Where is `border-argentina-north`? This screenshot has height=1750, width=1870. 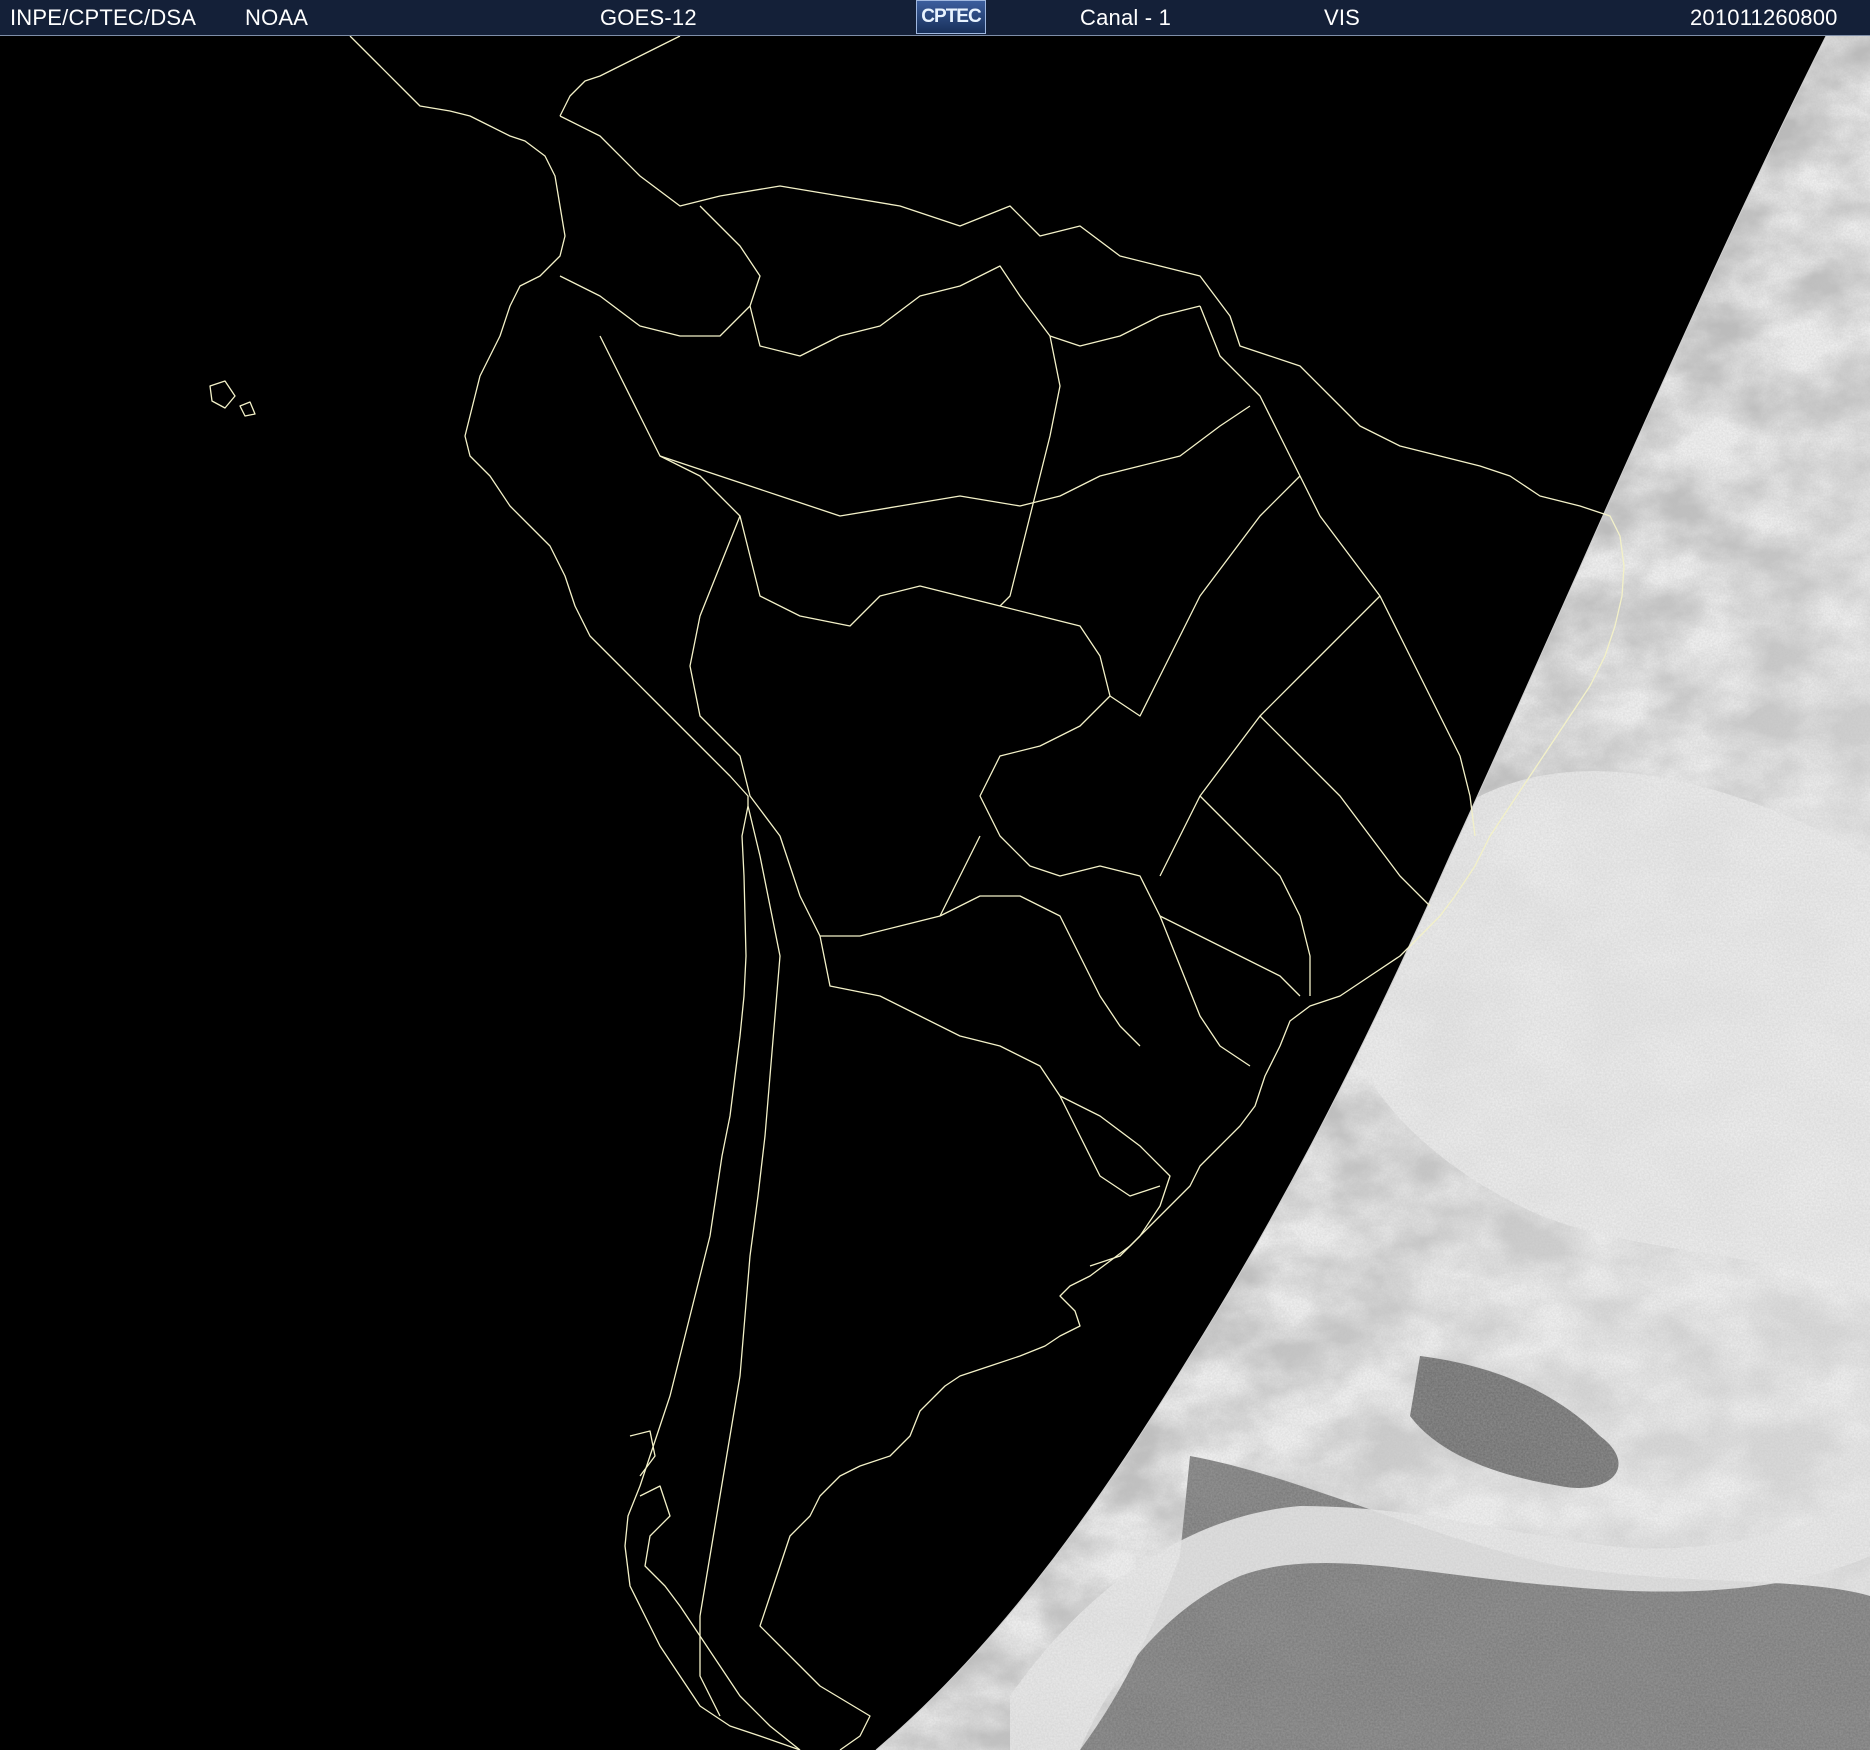 border-argentina-north is located at coordinates (990, 1066).